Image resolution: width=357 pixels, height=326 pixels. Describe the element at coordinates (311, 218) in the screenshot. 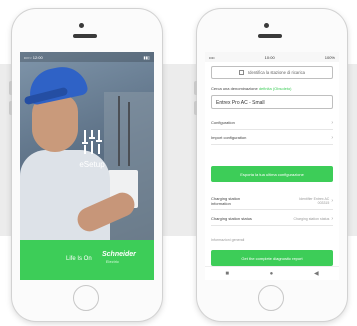

I see `station-status-value: Charging station status` at that location.